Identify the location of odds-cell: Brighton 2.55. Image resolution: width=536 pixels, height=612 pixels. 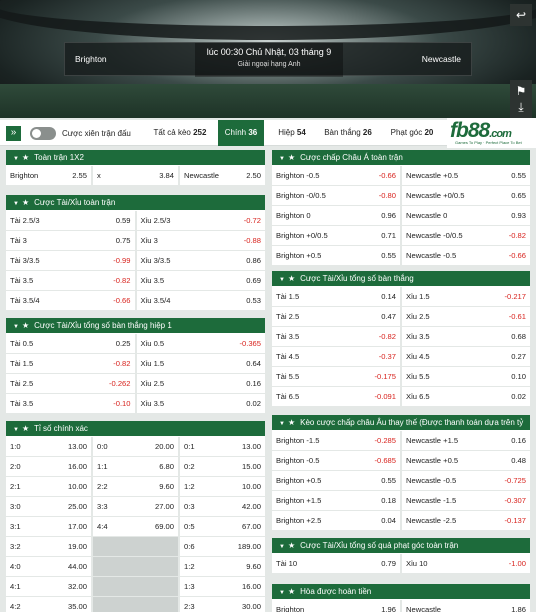
(48, 175).